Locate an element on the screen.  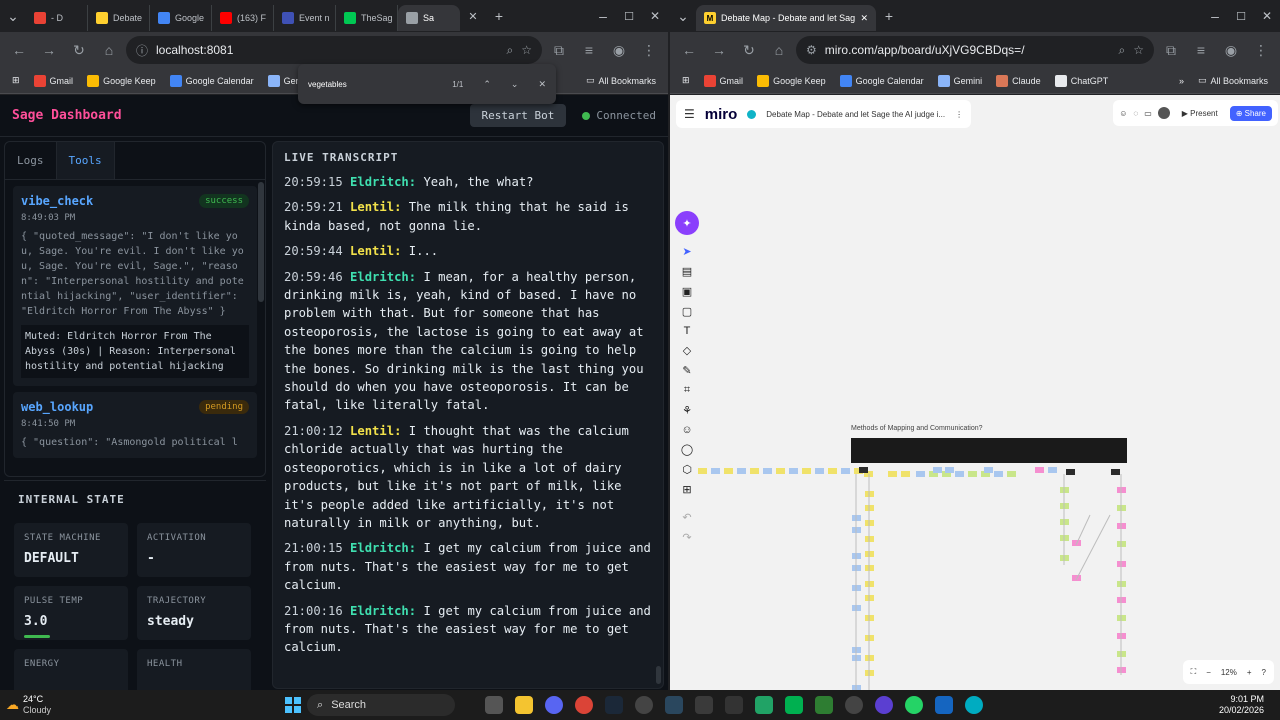
line-time: 20:59:46 is located at coordinates (313, 276).